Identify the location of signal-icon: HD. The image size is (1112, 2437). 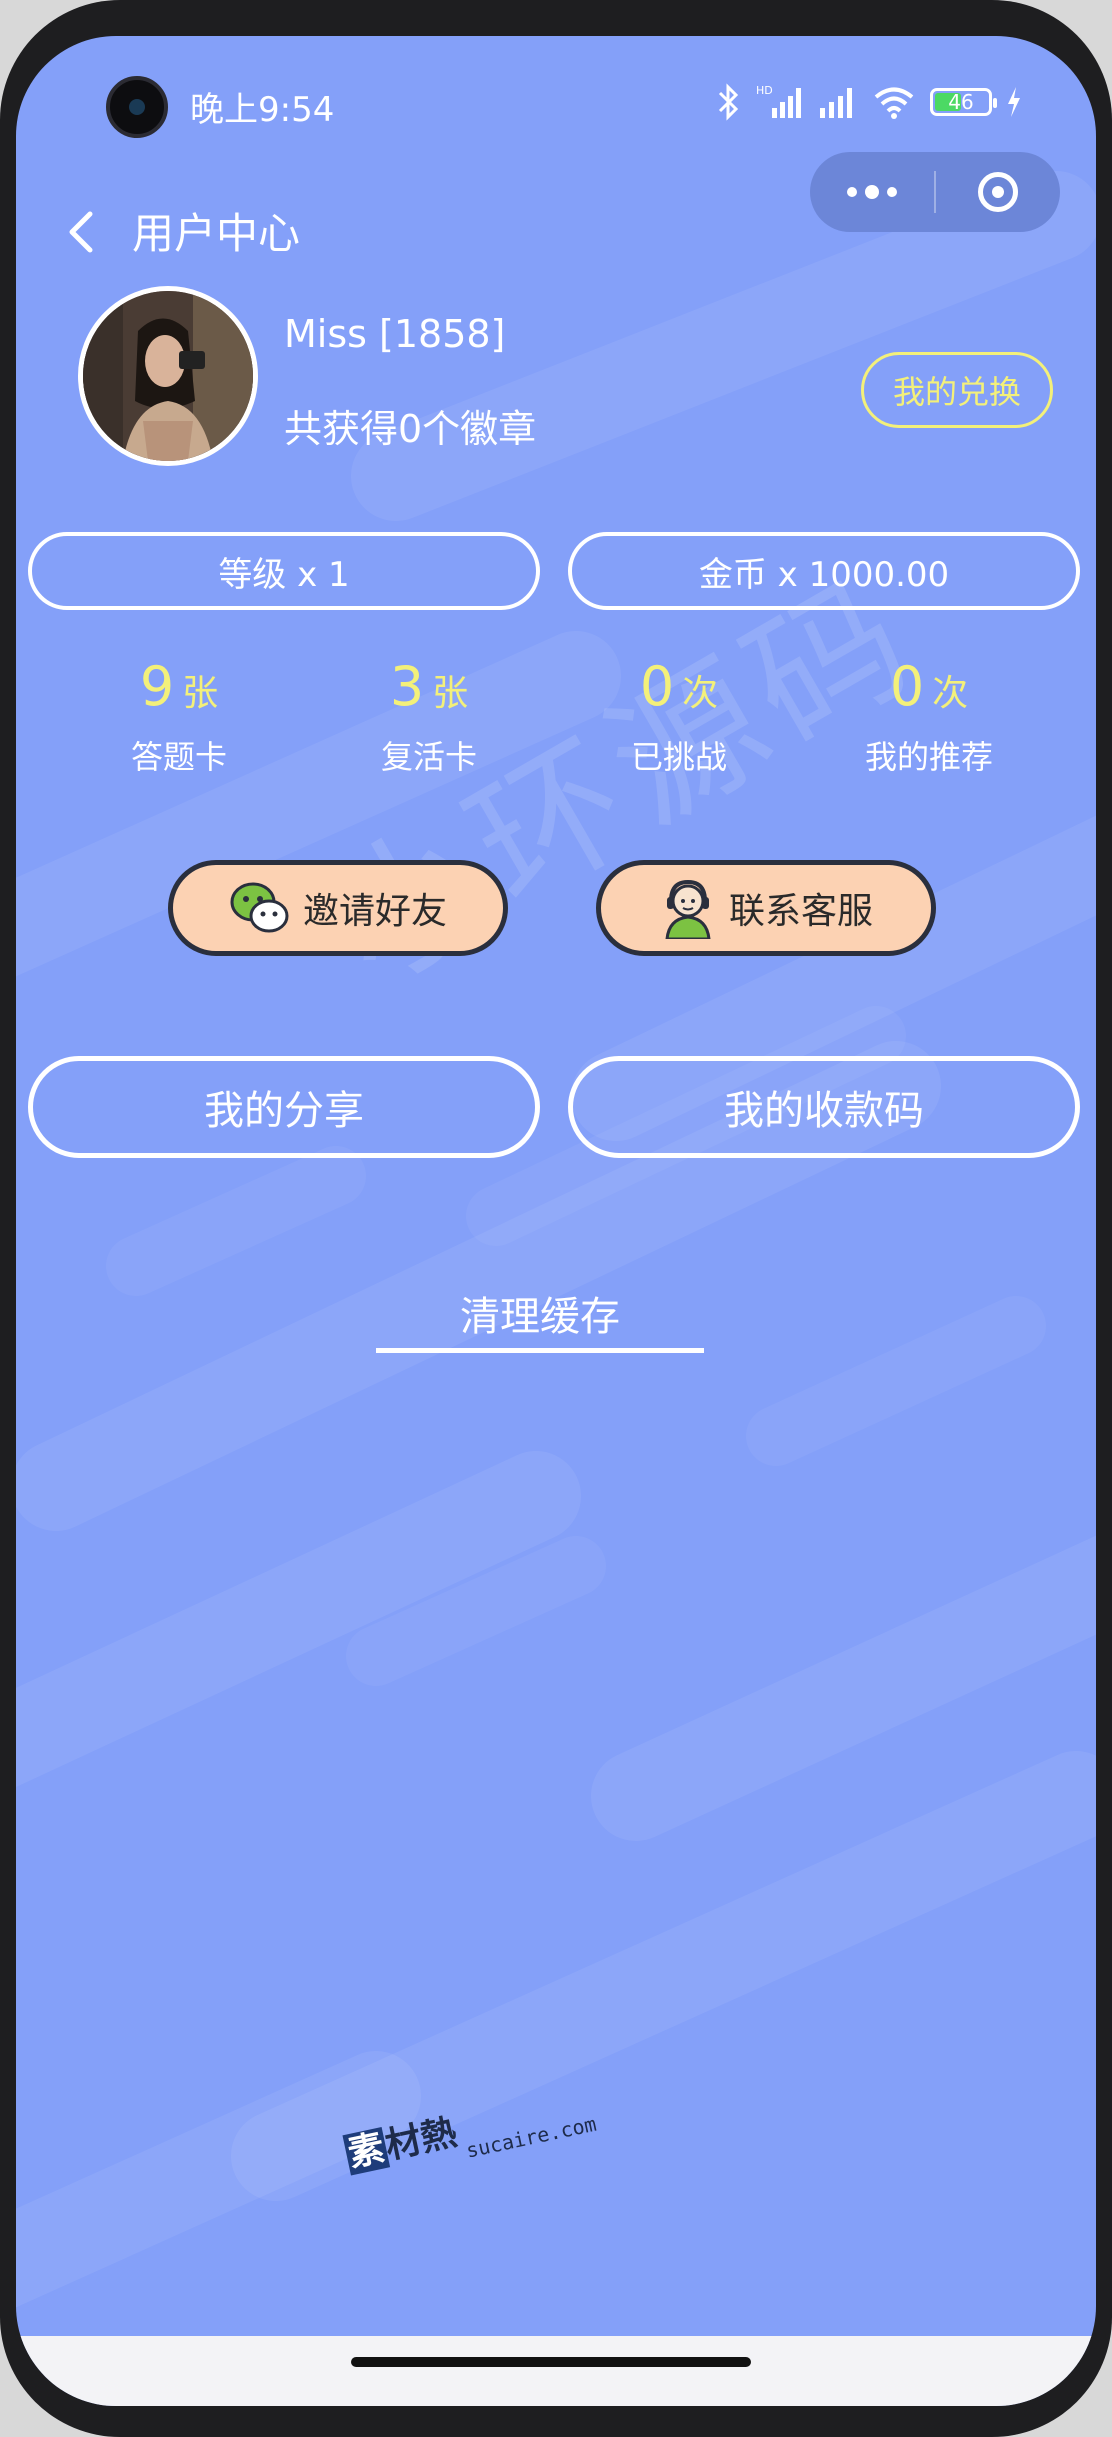
(778, 101).